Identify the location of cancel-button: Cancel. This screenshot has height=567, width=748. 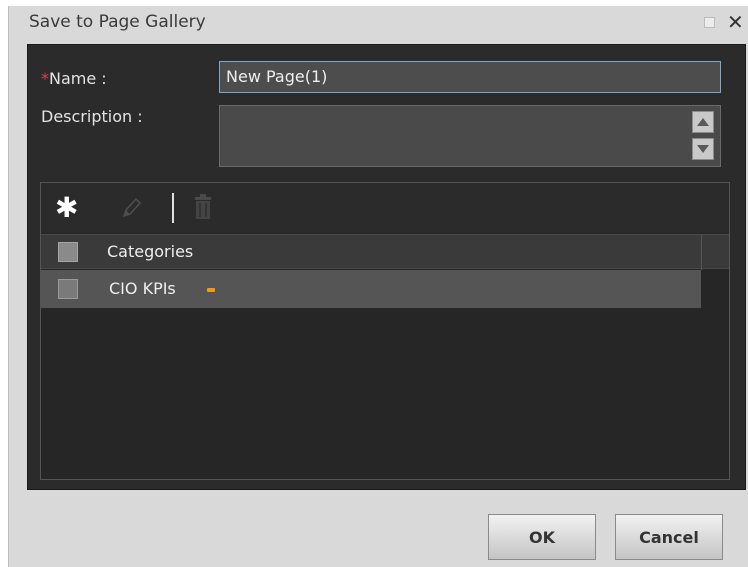
(669, 537).